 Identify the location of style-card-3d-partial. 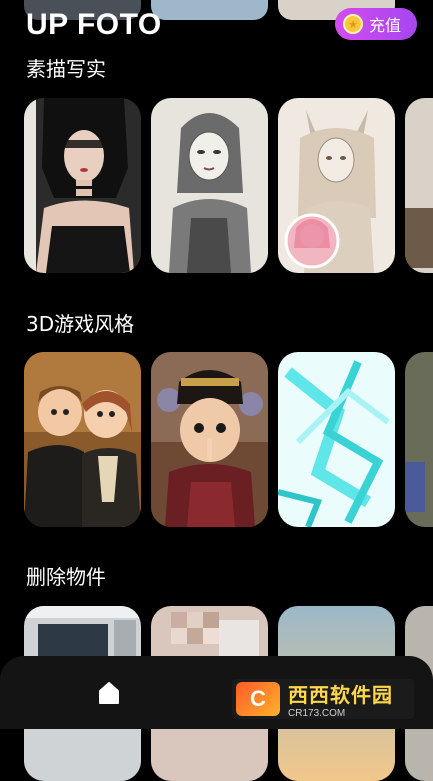
(419, 439).